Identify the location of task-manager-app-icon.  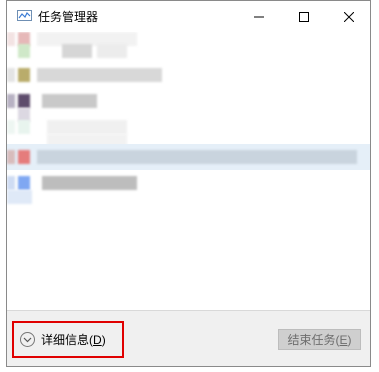
(24, 15).